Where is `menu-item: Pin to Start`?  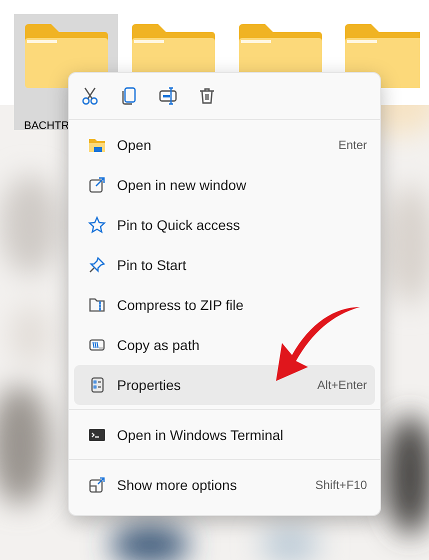 menu-item: Pin to Start is located at coordinates (224, 265).